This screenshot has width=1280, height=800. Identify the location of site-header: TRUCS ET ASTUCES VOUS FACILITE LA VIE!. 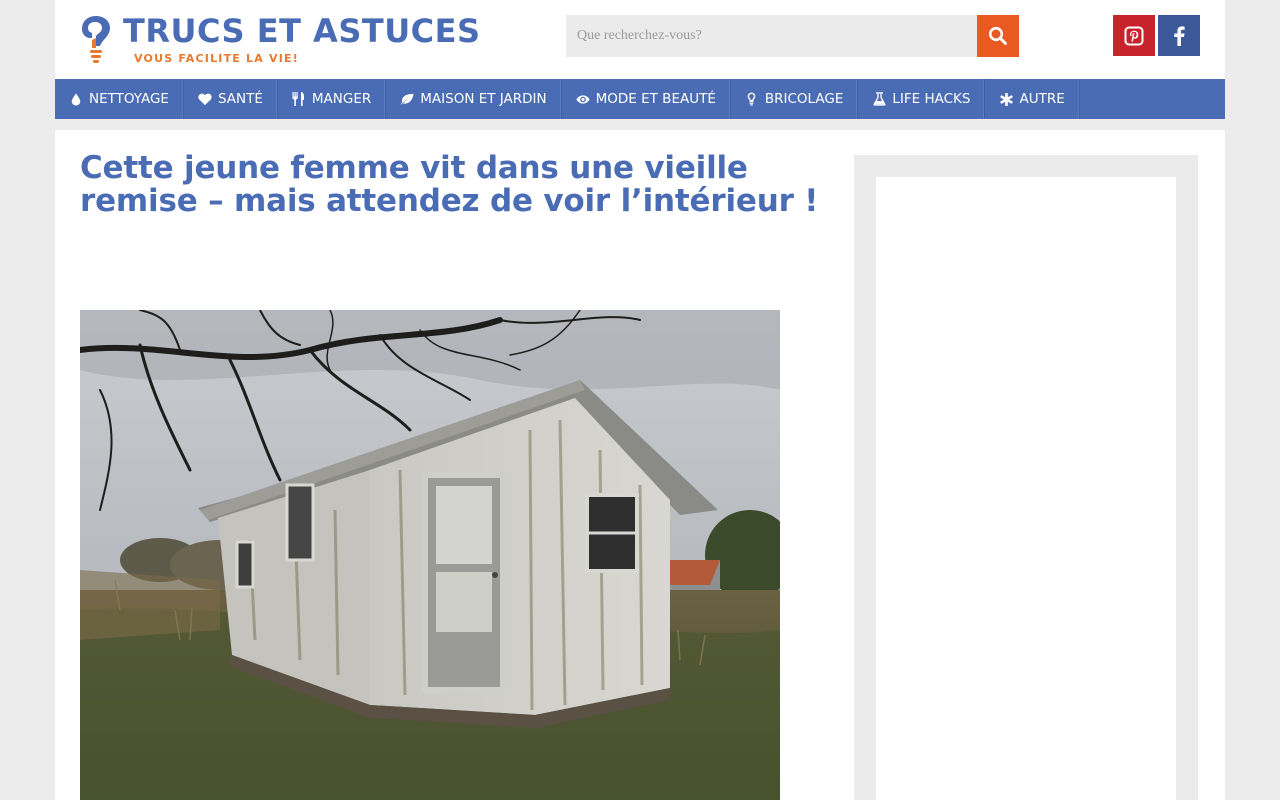
(640, 39).